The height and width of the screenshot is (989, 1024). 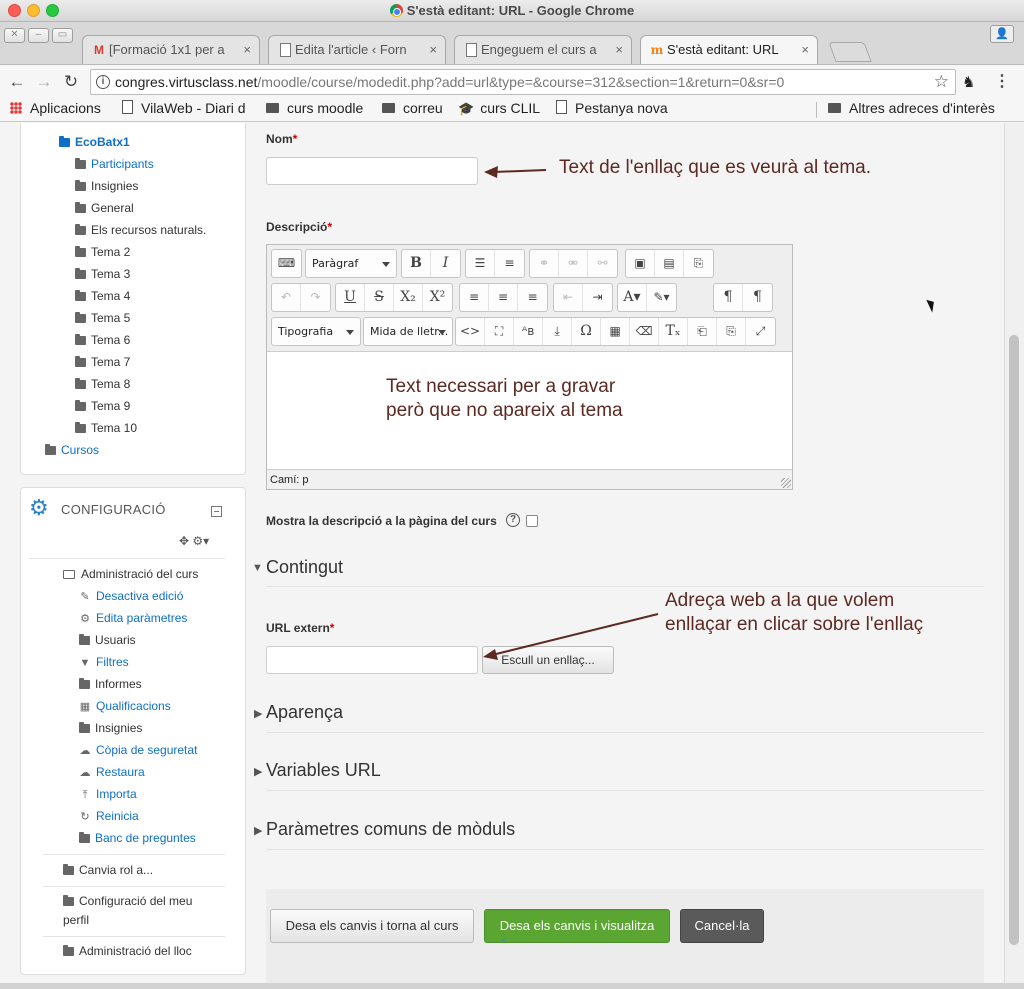 I want to click on new-tab-button, so click(x=850, y=52).